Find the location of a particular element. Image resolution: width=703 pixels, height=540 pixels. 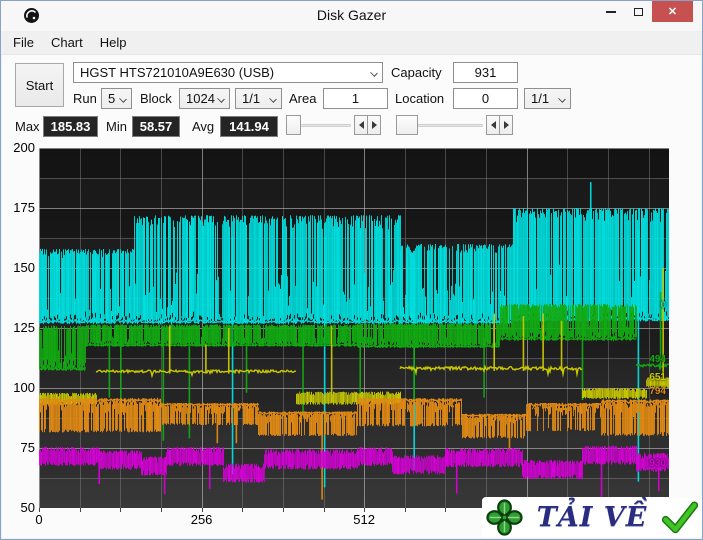

minimize-icon is located at coordinates (610, 11).